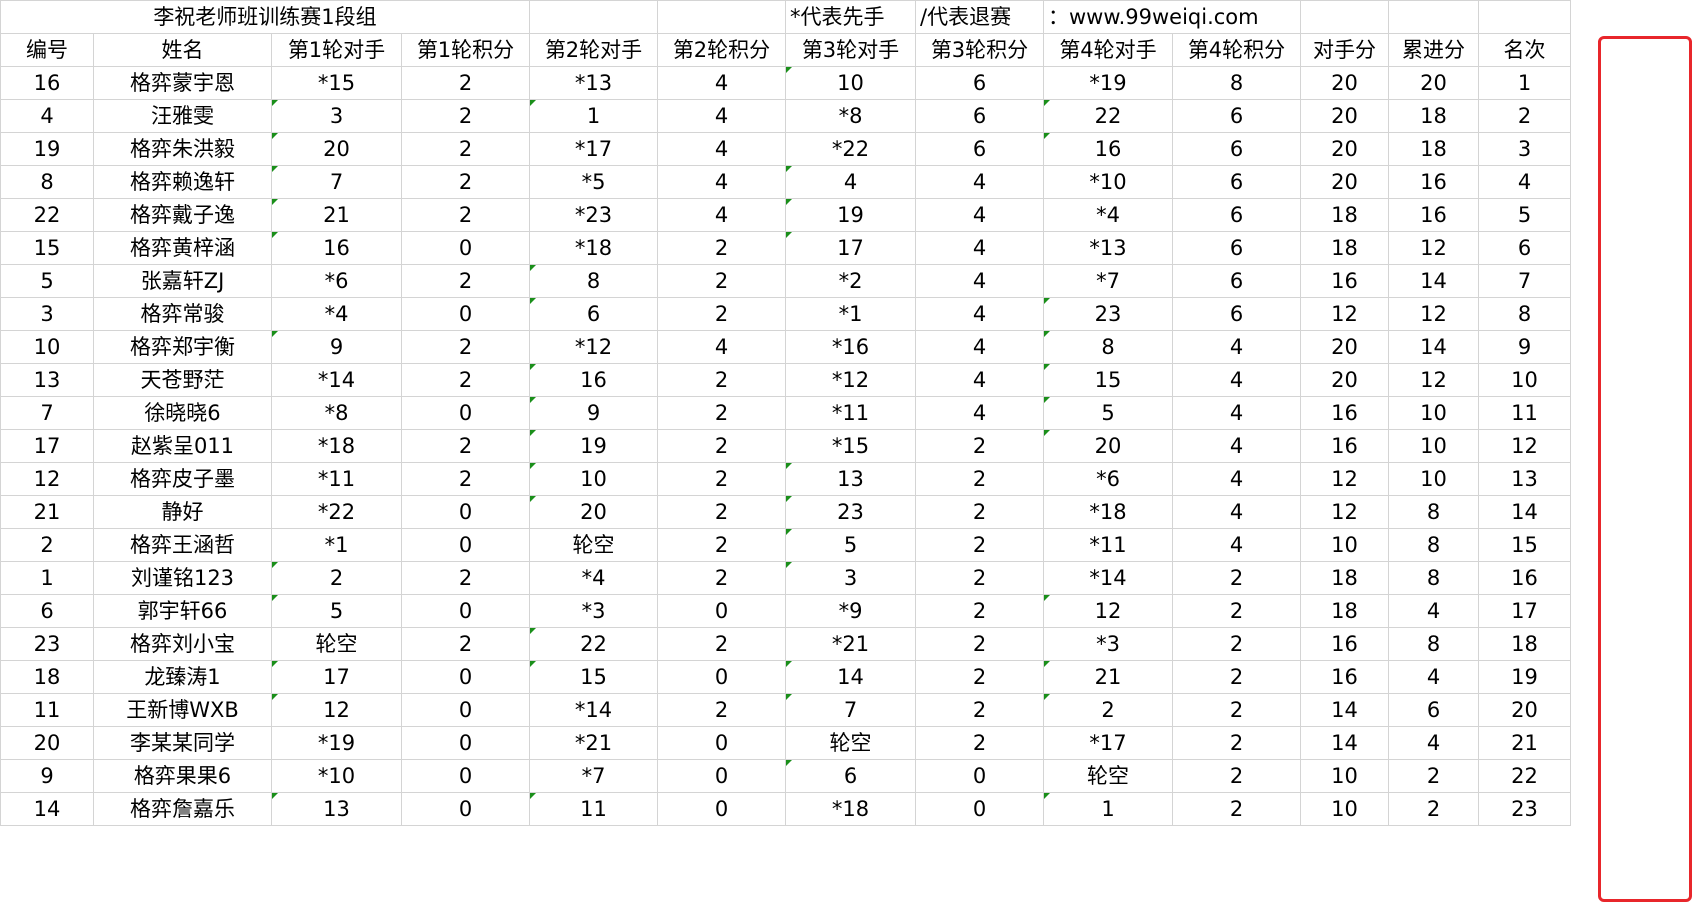 This screenshot has height=907, width=1697. Describe the element at coordinates (182, 248) in the screenshot. I see `table-cell: 格弈黄梓涵` at that location.